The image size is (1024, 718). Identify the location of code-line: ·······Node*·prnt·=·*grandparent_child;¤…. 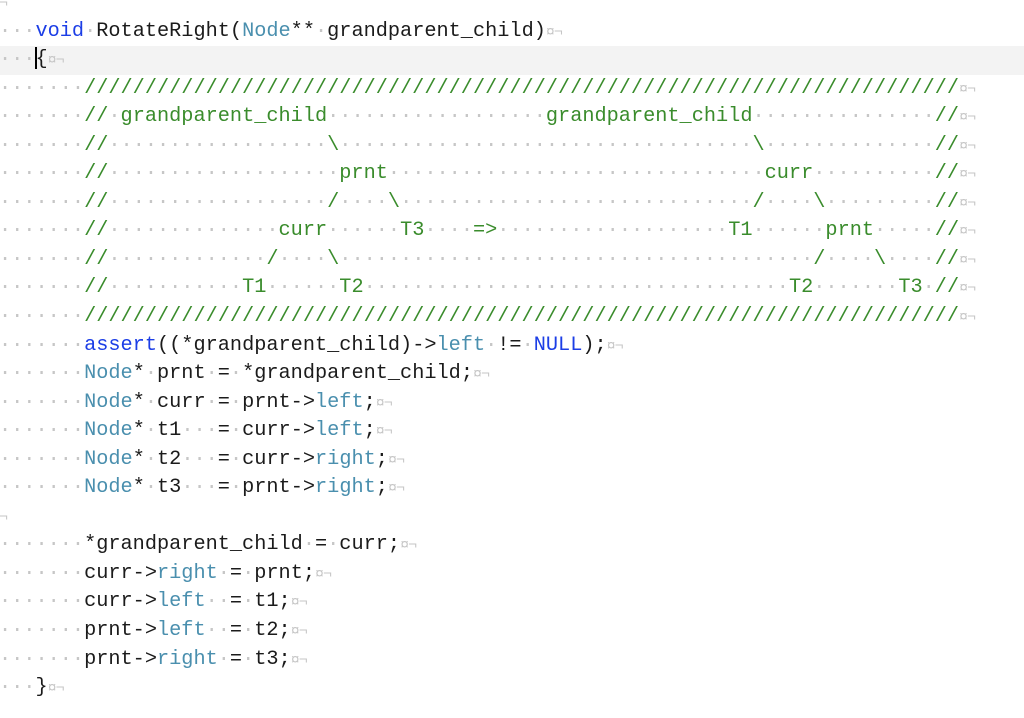
(512, 374).